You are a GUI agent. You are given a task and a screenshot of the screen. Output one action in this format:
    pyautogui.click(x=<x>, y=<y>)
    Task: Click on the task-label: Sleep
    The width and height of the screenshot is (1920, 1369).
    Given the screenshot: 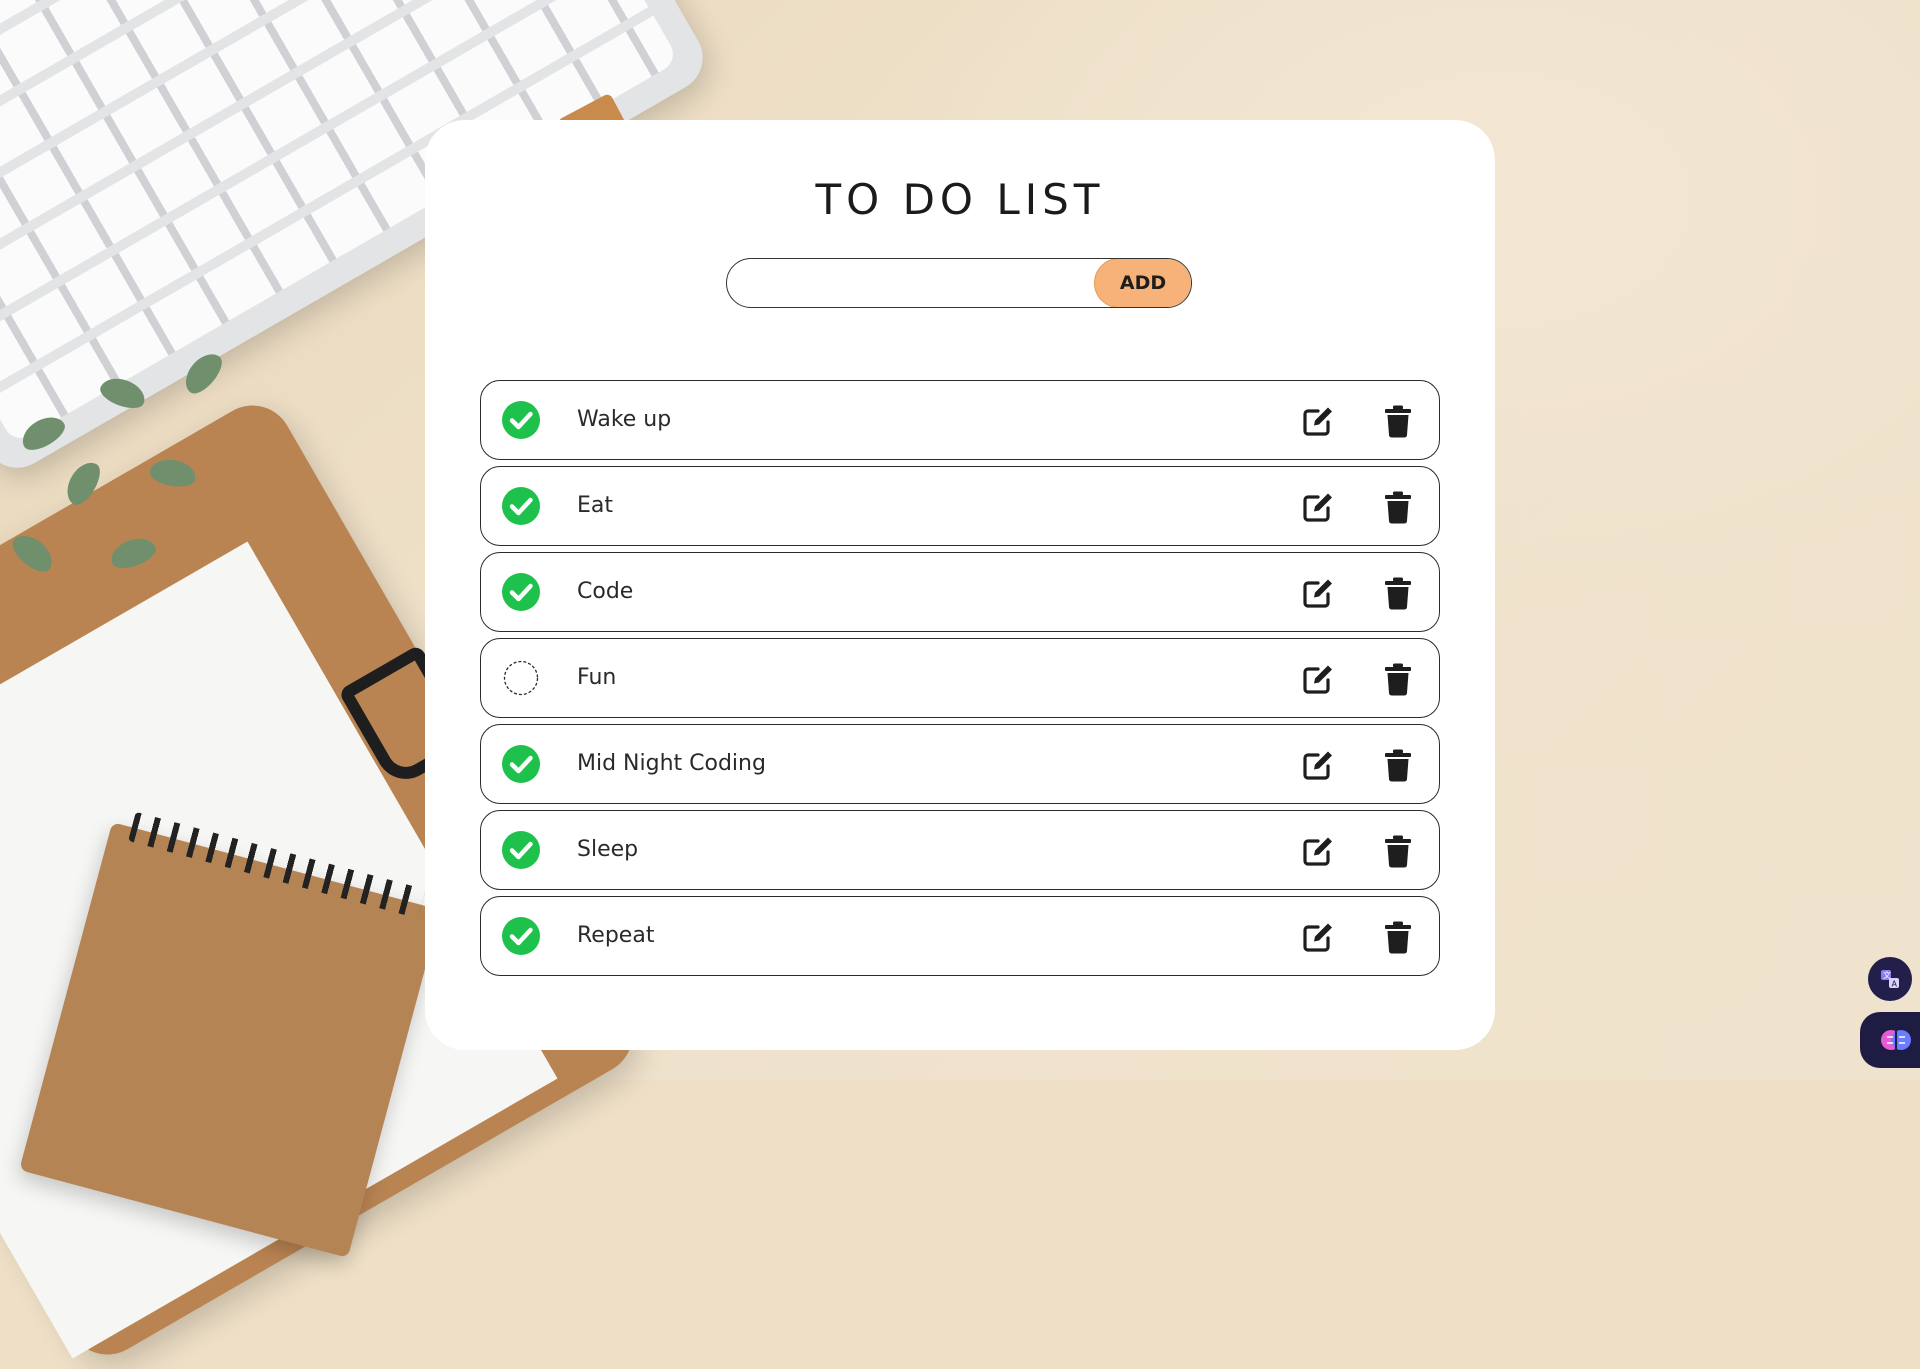 What is the action you would take?
    pyautogui.click(x=608, y=849)
    